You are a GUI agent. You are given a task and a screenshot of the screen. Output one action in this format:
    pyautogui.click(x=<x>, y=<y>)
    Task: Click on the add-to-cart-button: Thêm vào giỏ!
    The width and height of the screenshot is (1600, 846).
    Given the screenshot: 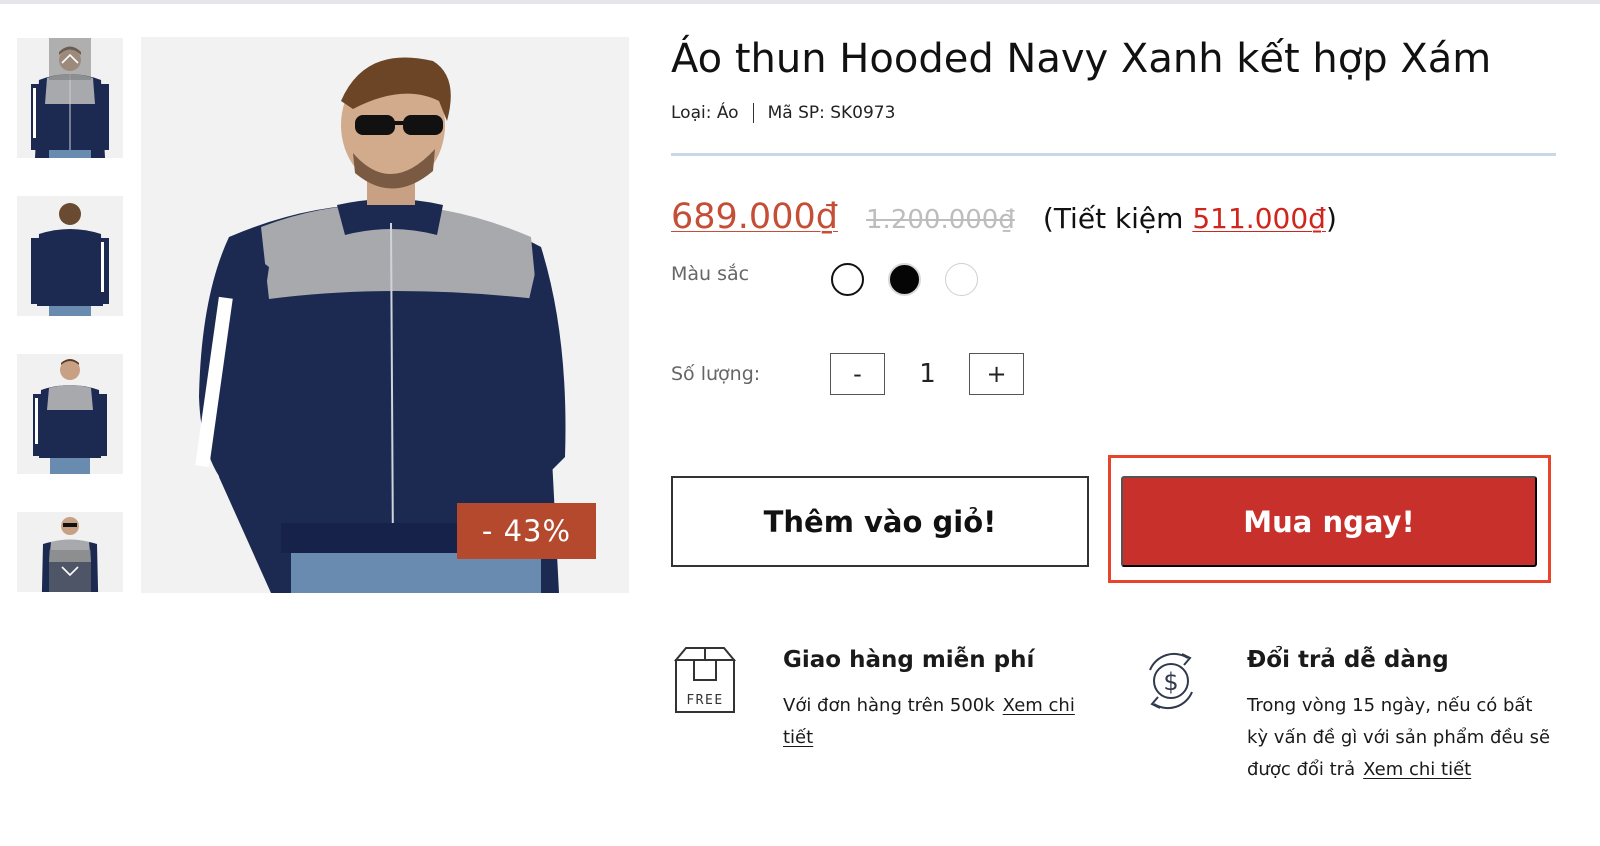 What is the action you would take?
    pyautogui.click(x=880, y=521)
    